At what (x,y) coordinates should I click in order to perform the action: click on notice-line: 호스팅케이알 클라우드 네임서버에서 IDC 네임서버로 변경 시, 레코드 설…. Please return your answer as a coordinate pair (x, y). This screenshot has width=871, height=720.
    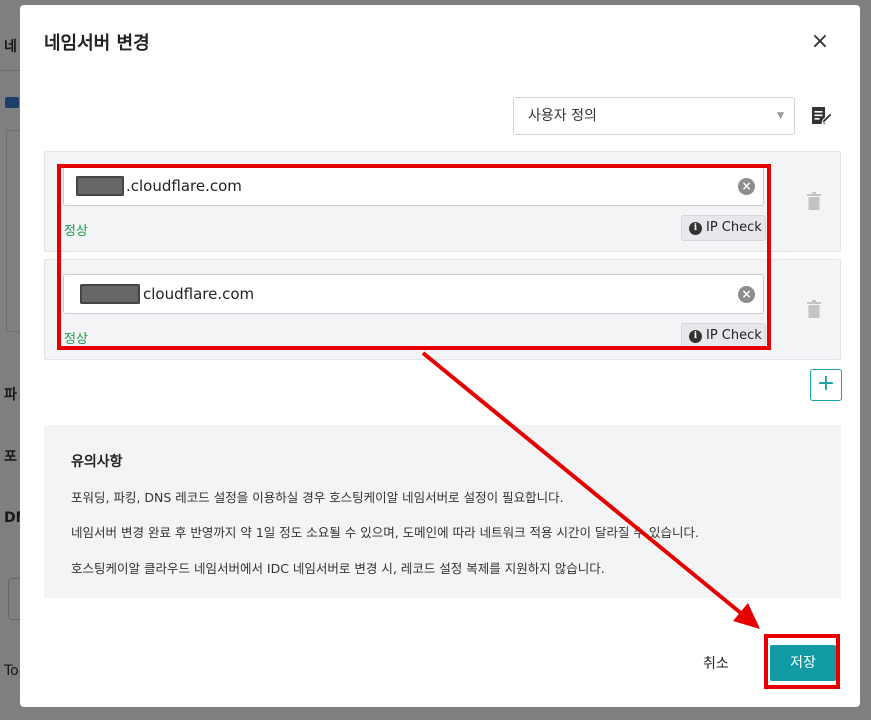
    Looking at the image, I should click on (338, 568).